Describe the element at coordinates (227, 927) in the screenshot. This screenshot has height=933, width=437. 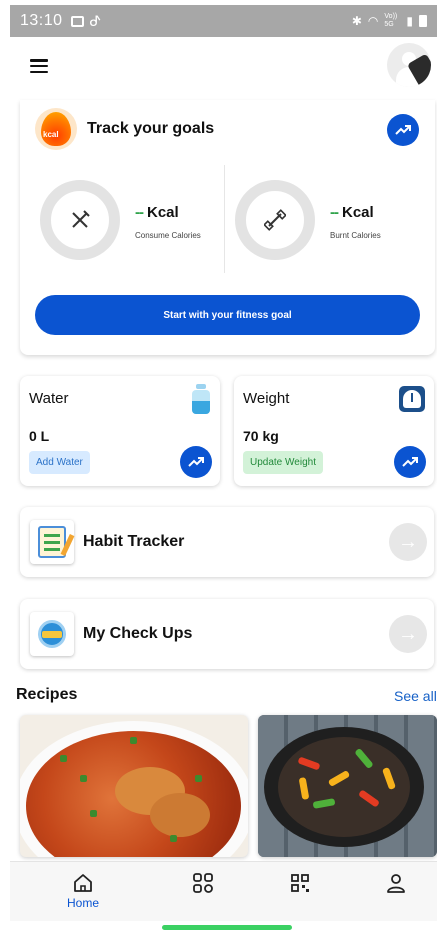
I see `home-indicator` at that location.